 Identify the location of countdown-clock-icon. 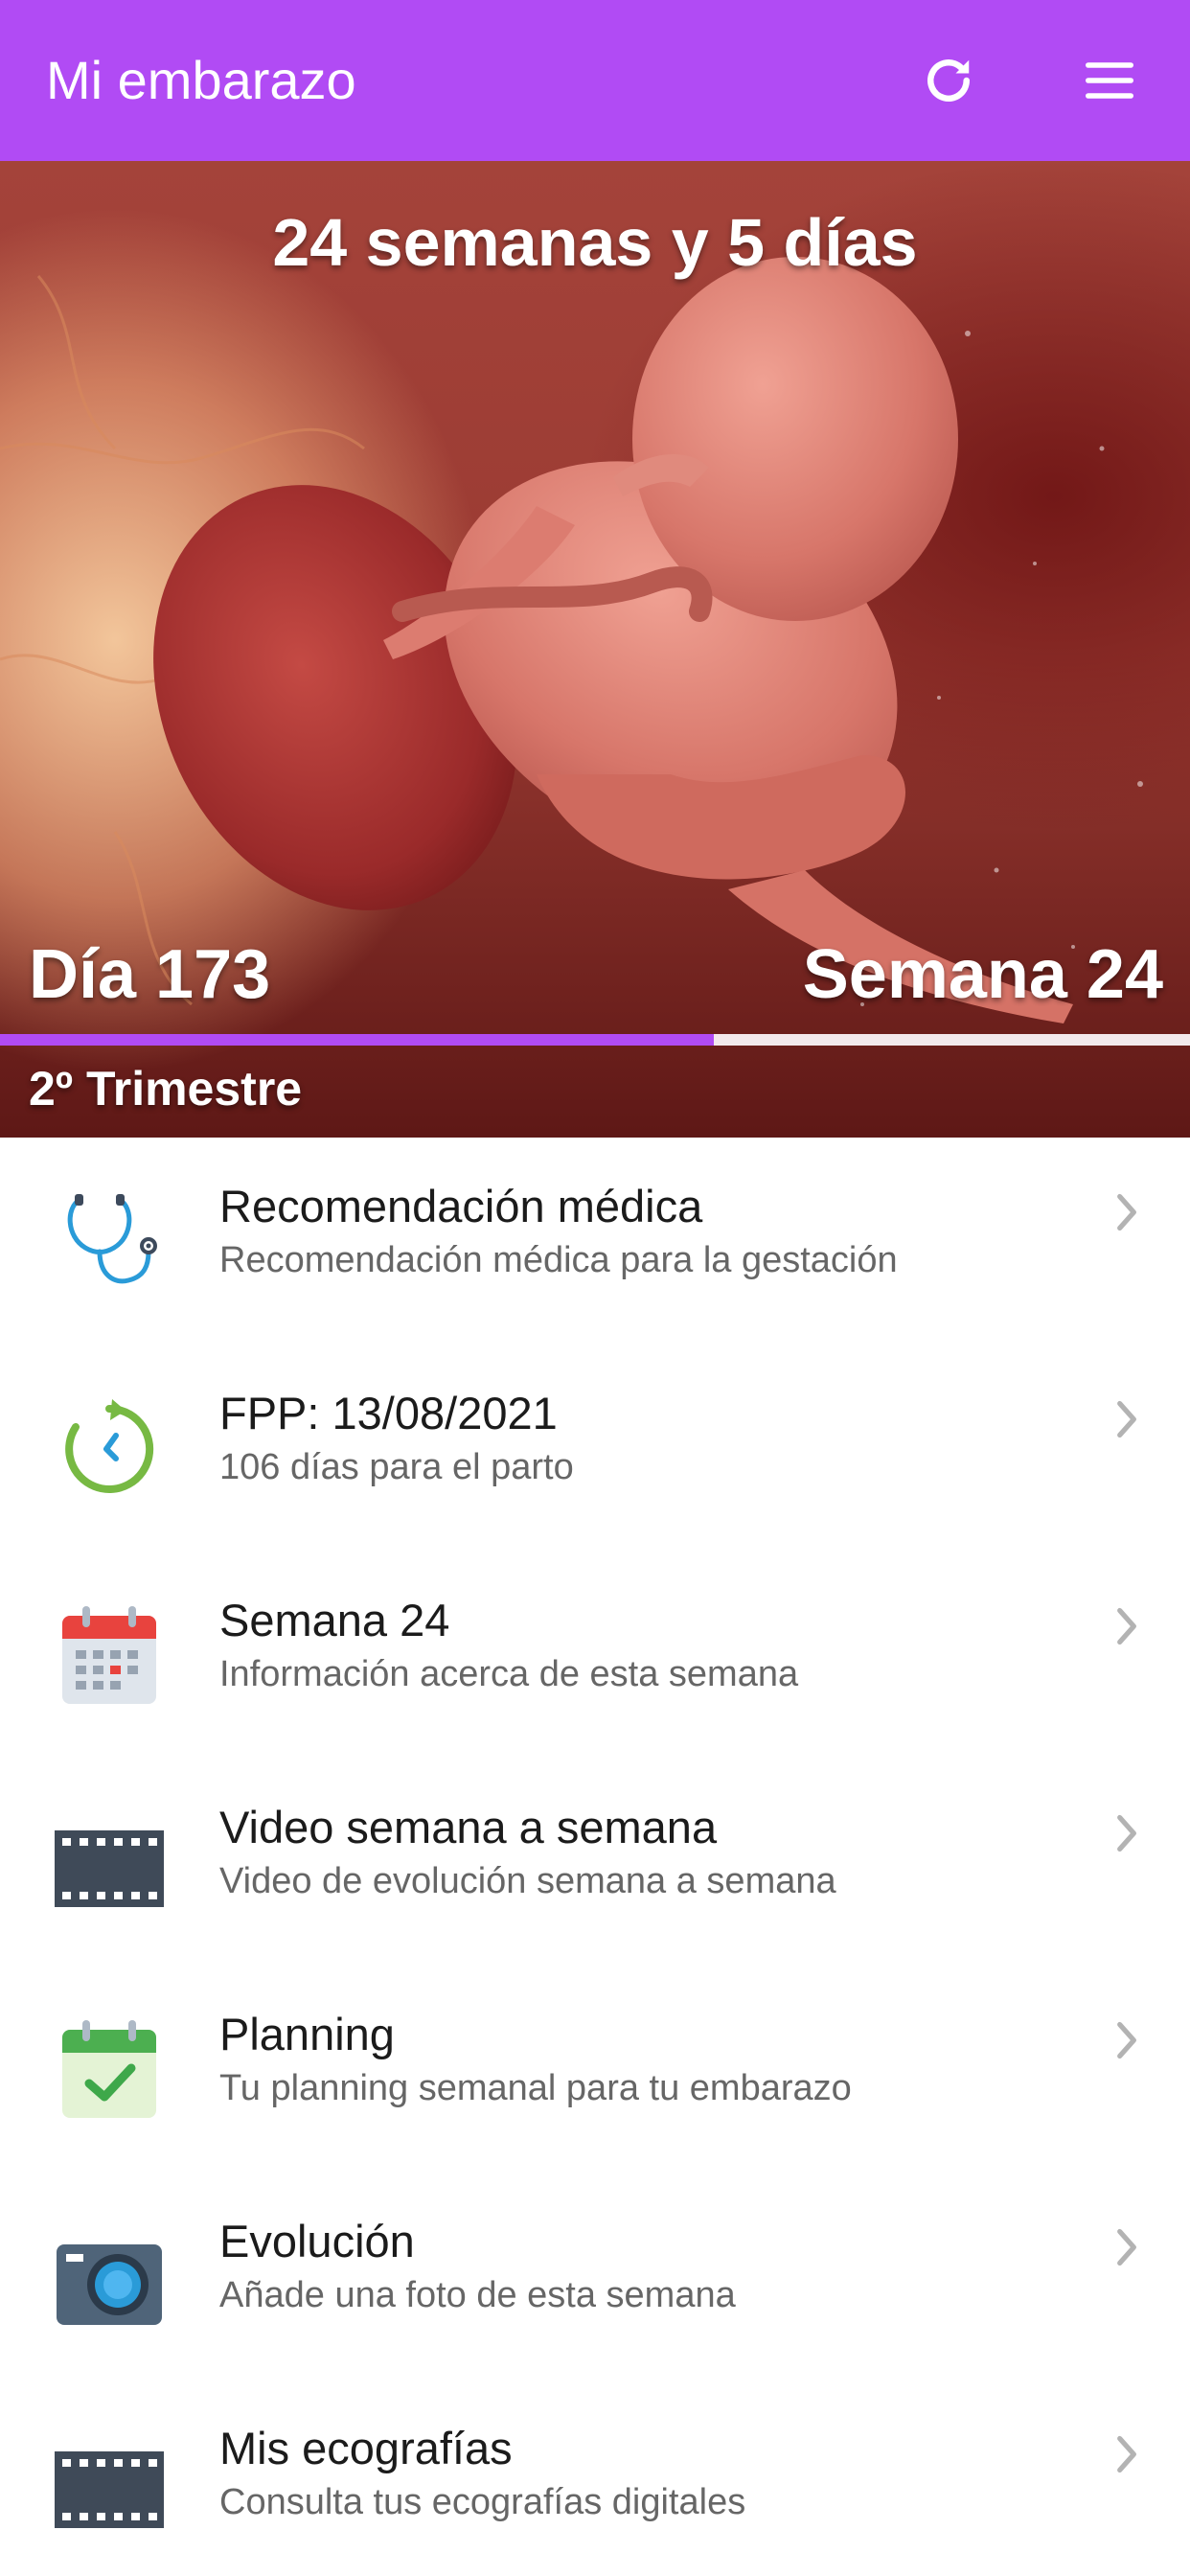
(109, 1446).